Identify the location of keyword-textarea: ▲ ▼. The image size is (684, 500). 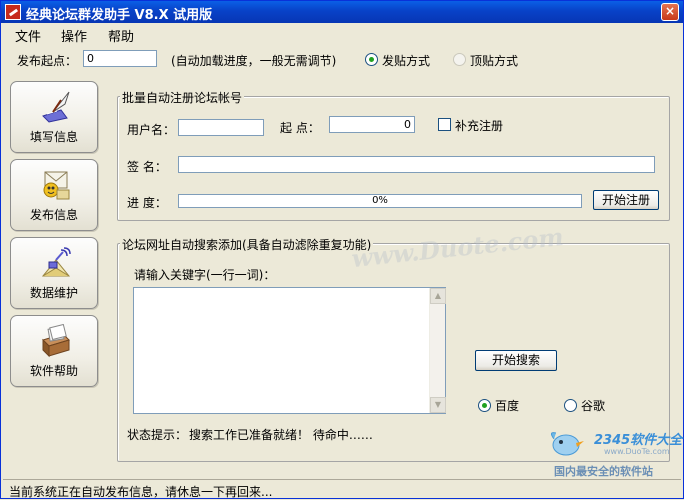
(289, 350).